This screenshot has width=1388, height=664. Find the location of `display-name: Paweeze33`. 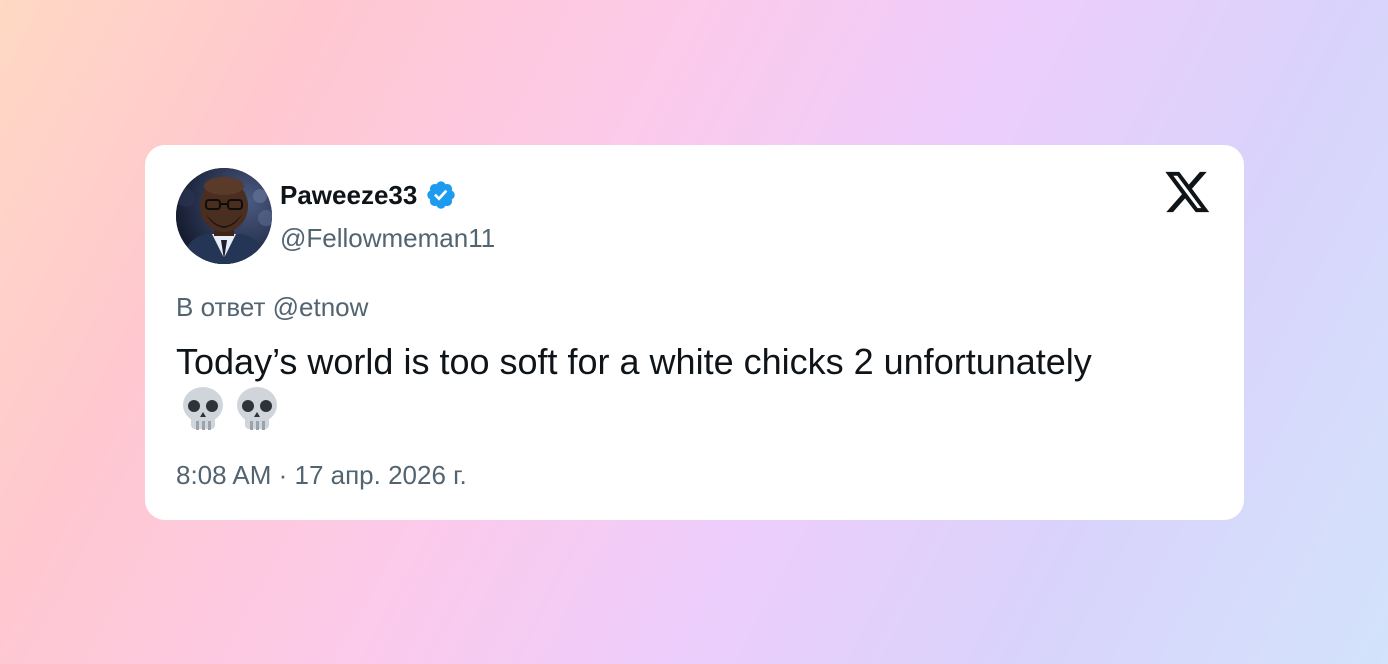

display-name: Paweeze33 is located at coordinates (368, 195).